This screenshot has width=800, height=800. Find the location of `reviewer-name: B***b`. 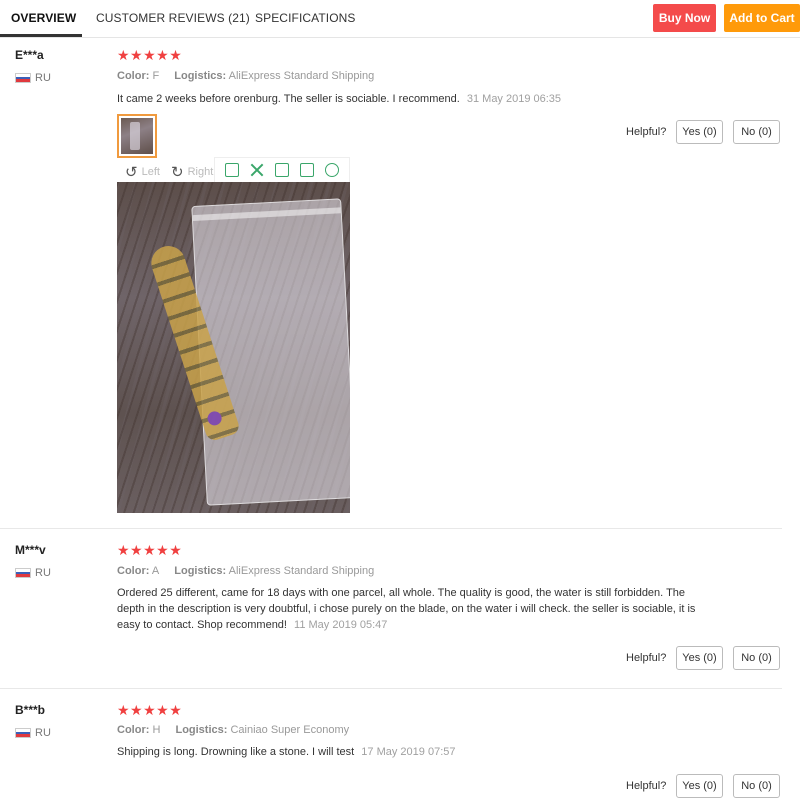

reviewer-name: B***b is located at coordinates (30, 710).